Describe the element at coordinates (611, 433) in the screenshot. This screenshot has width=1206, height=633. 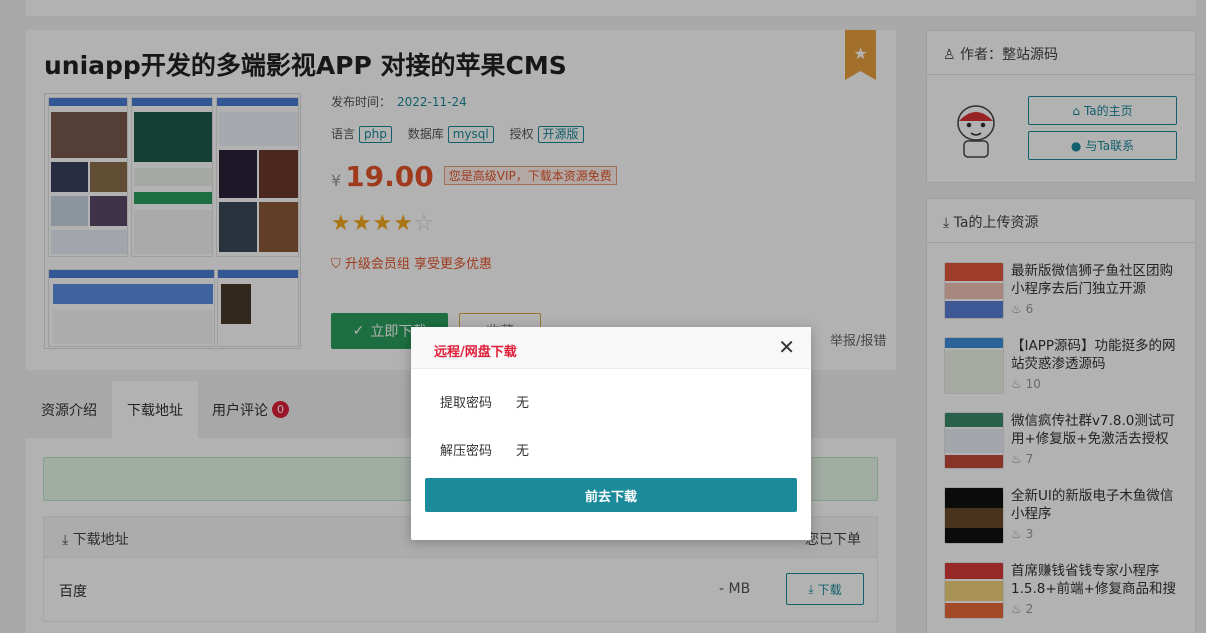
I see `download-modal: 远程/网盘下载 ✕ 提取密码无 解压密码无 前去下载` at that location.